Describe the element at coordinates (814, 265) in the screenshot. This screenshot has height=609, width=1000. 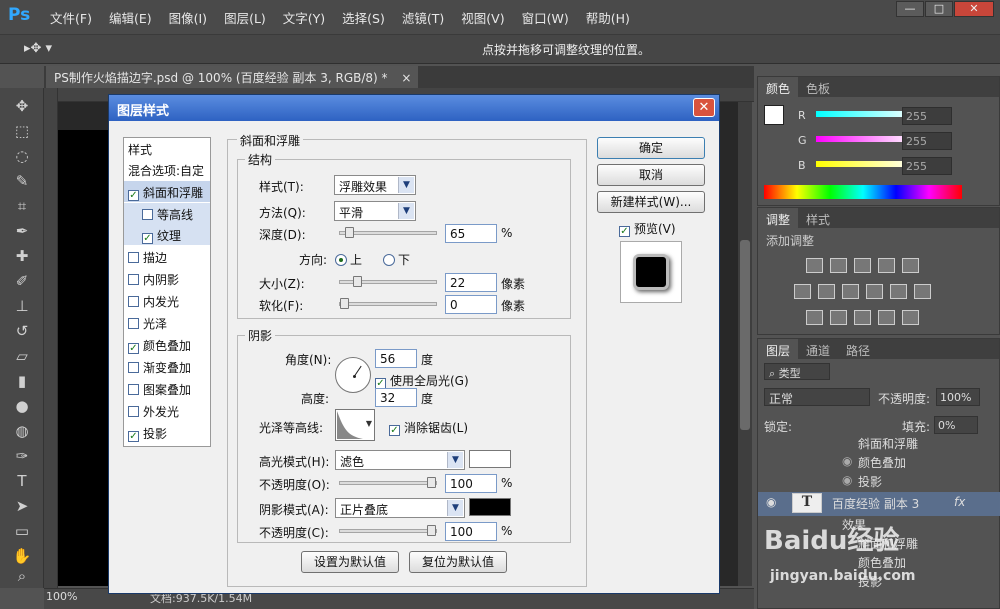
I see `brightness-icon` at that location.